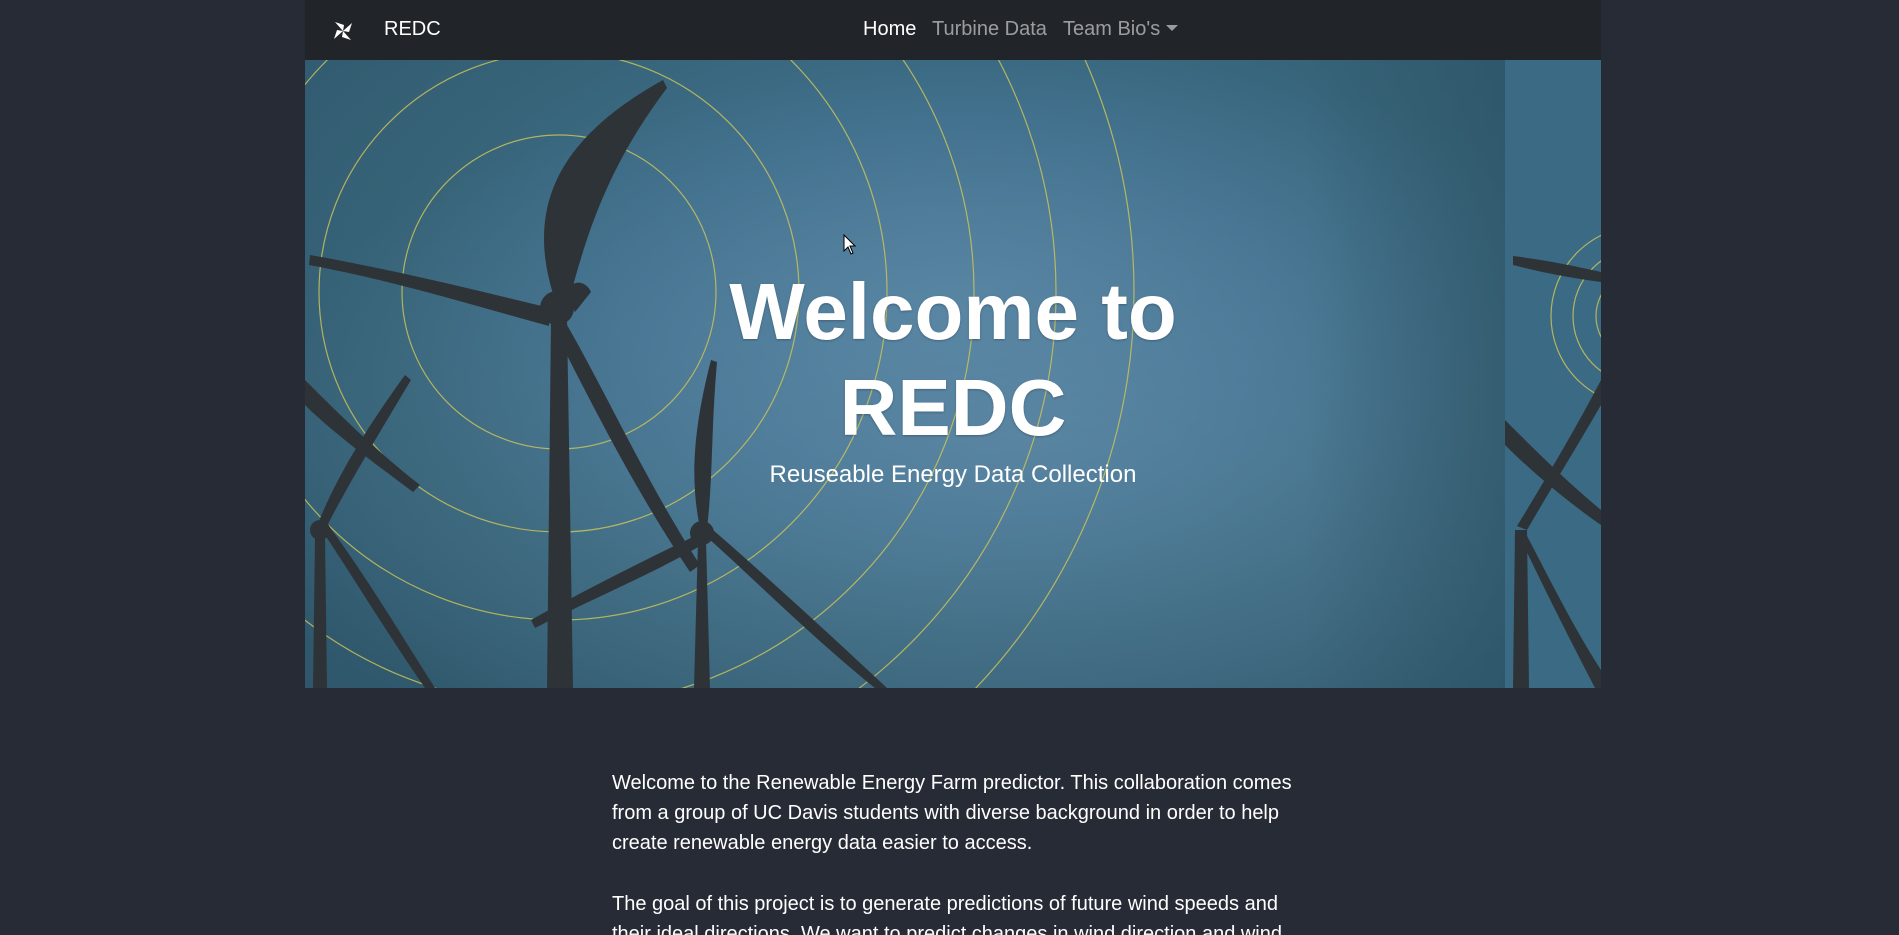 Image resolution: width=1899 pixels, height=935 pixels. Describe the element at coordinates (343, 31) in the screenshot. I see `pinwheel-icon` at that location.